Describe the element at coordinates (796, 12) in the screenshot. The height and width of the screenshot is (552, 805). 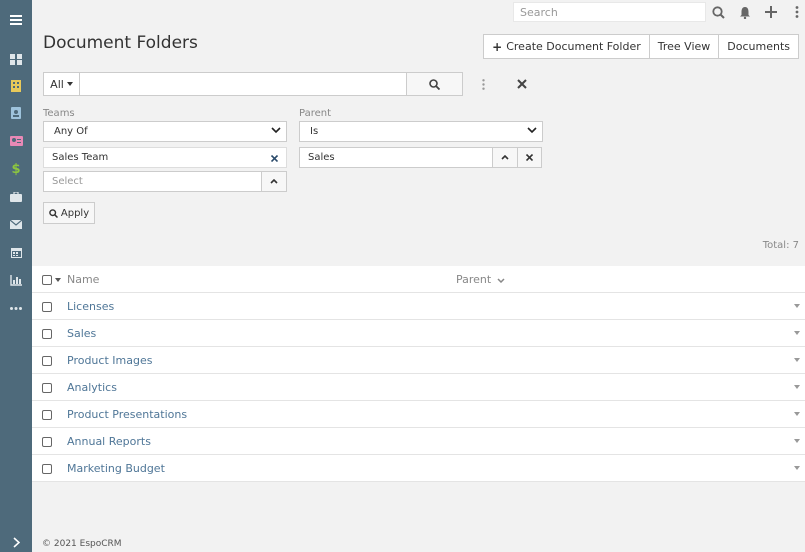
I see `kebab-menu-icon` at that location.